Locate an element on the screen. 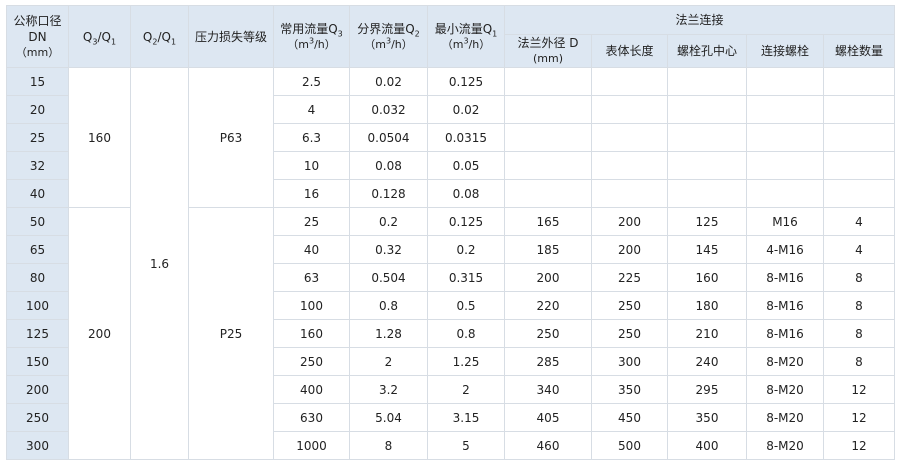  cell-q2: 0.02 is located at coordinates (388, 81).